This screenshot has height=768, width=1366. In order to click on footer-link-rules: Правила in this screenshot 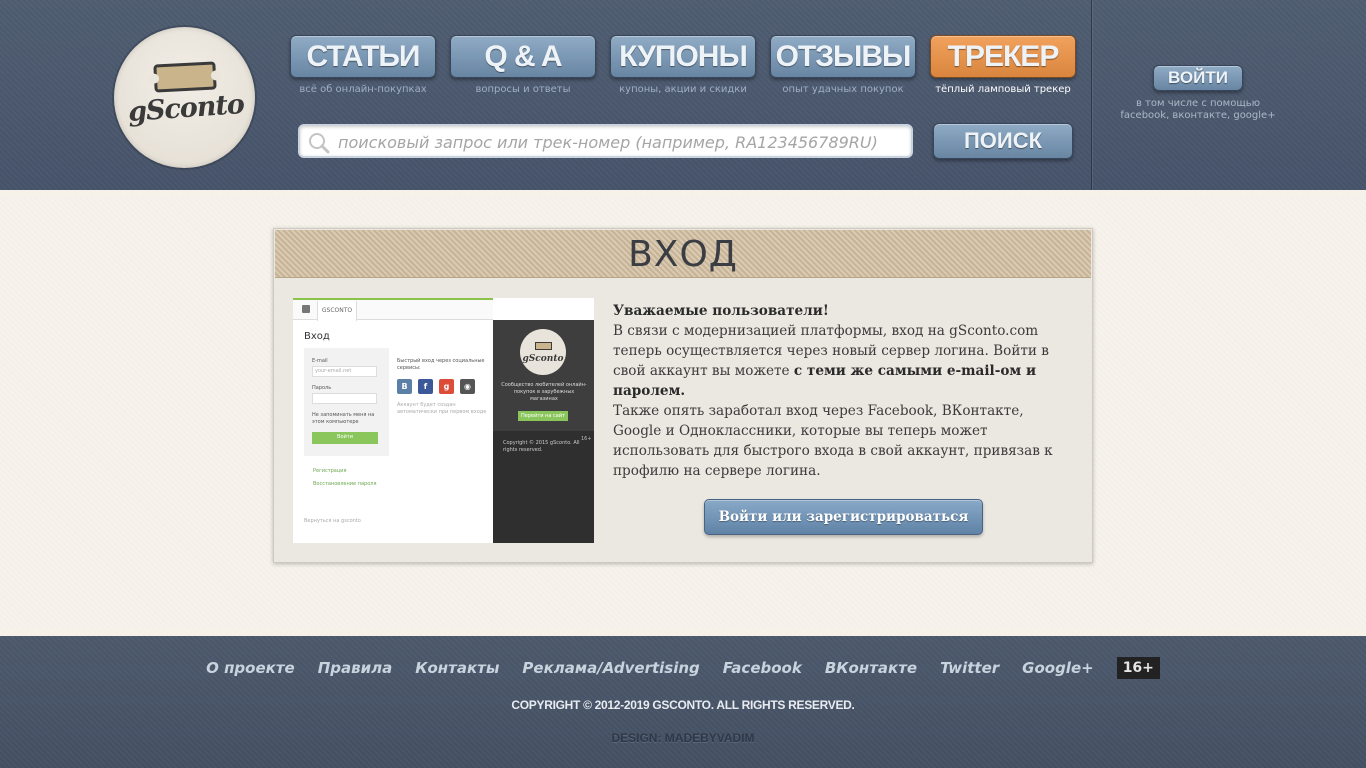, I will do `click(355, 668)`.